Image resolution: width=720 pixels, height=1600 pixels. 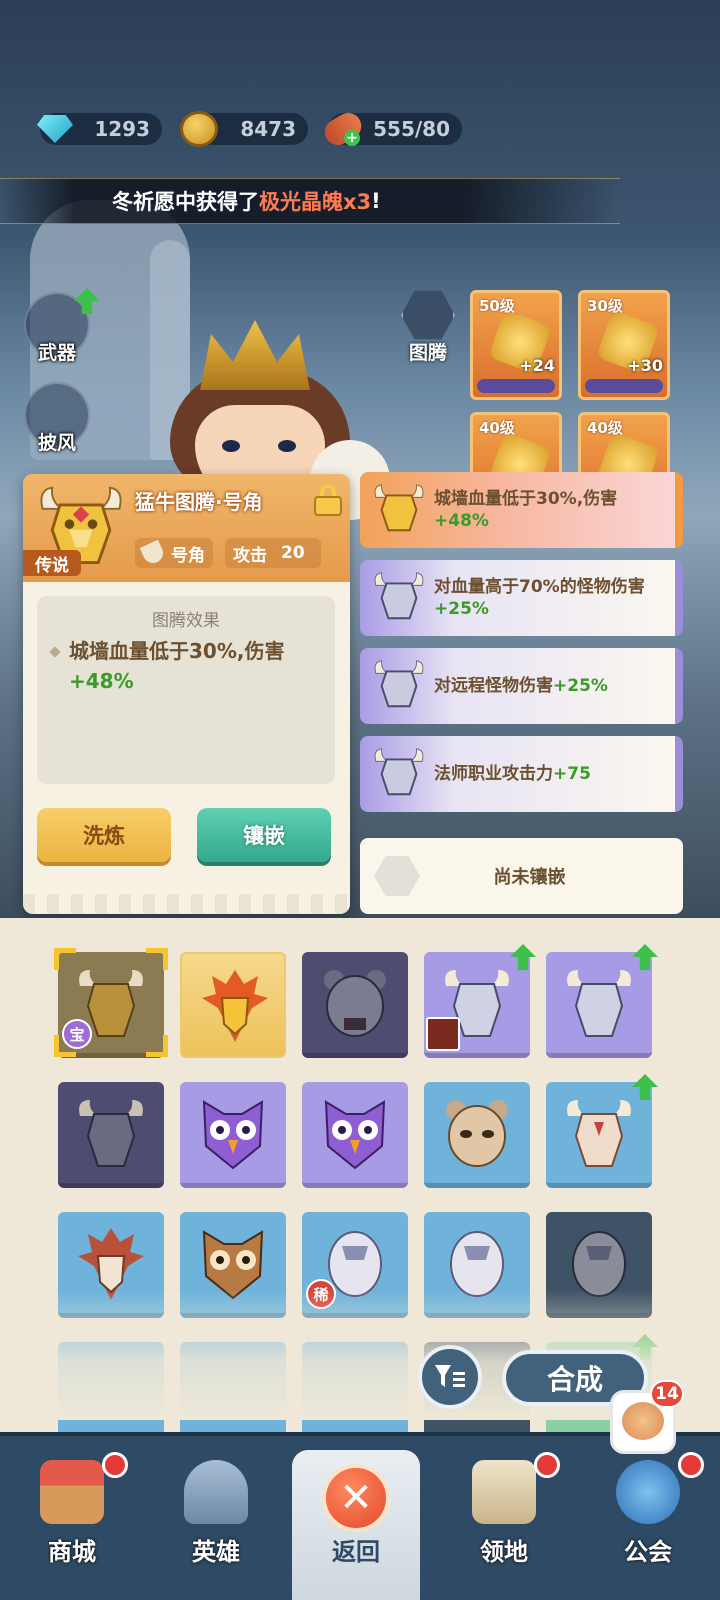 What do you see at coordinates (186, 904) in the screenshot?
I see `card-edge-decoration` at bounding box center [186, 904].